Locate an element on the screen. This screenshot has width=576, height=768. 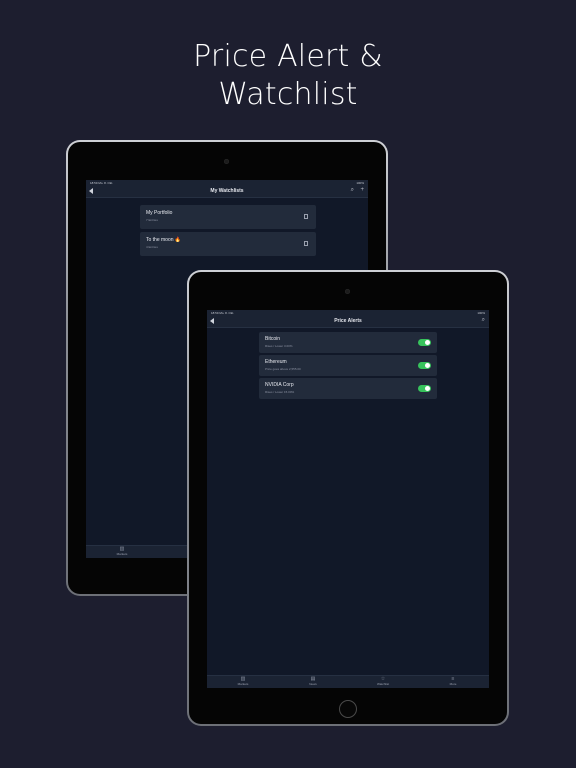
tab-watchlist: ☆ Watchlist is located at coordinates (383, 682).